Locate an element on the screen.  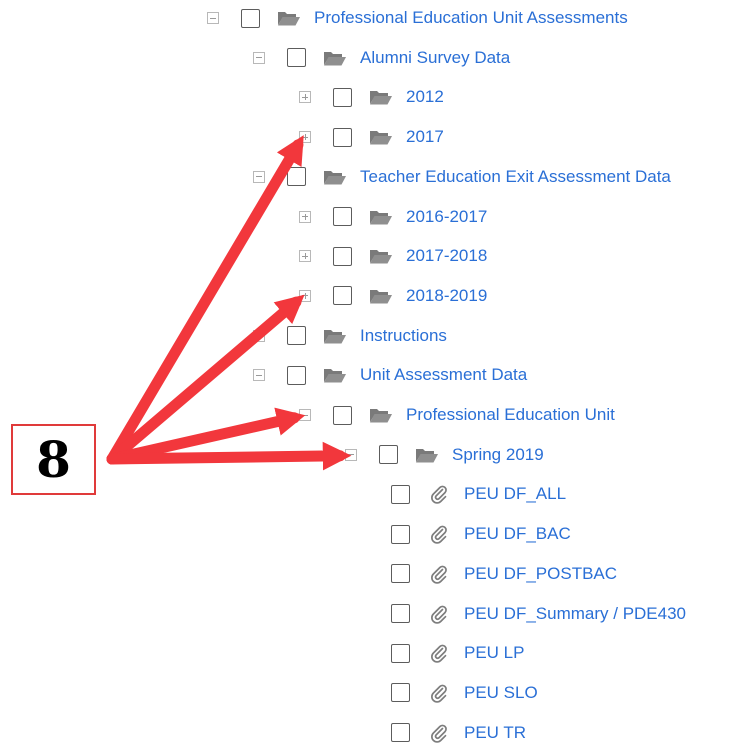
tree-folder-row: 2017 is located at coordinates (371, 137).